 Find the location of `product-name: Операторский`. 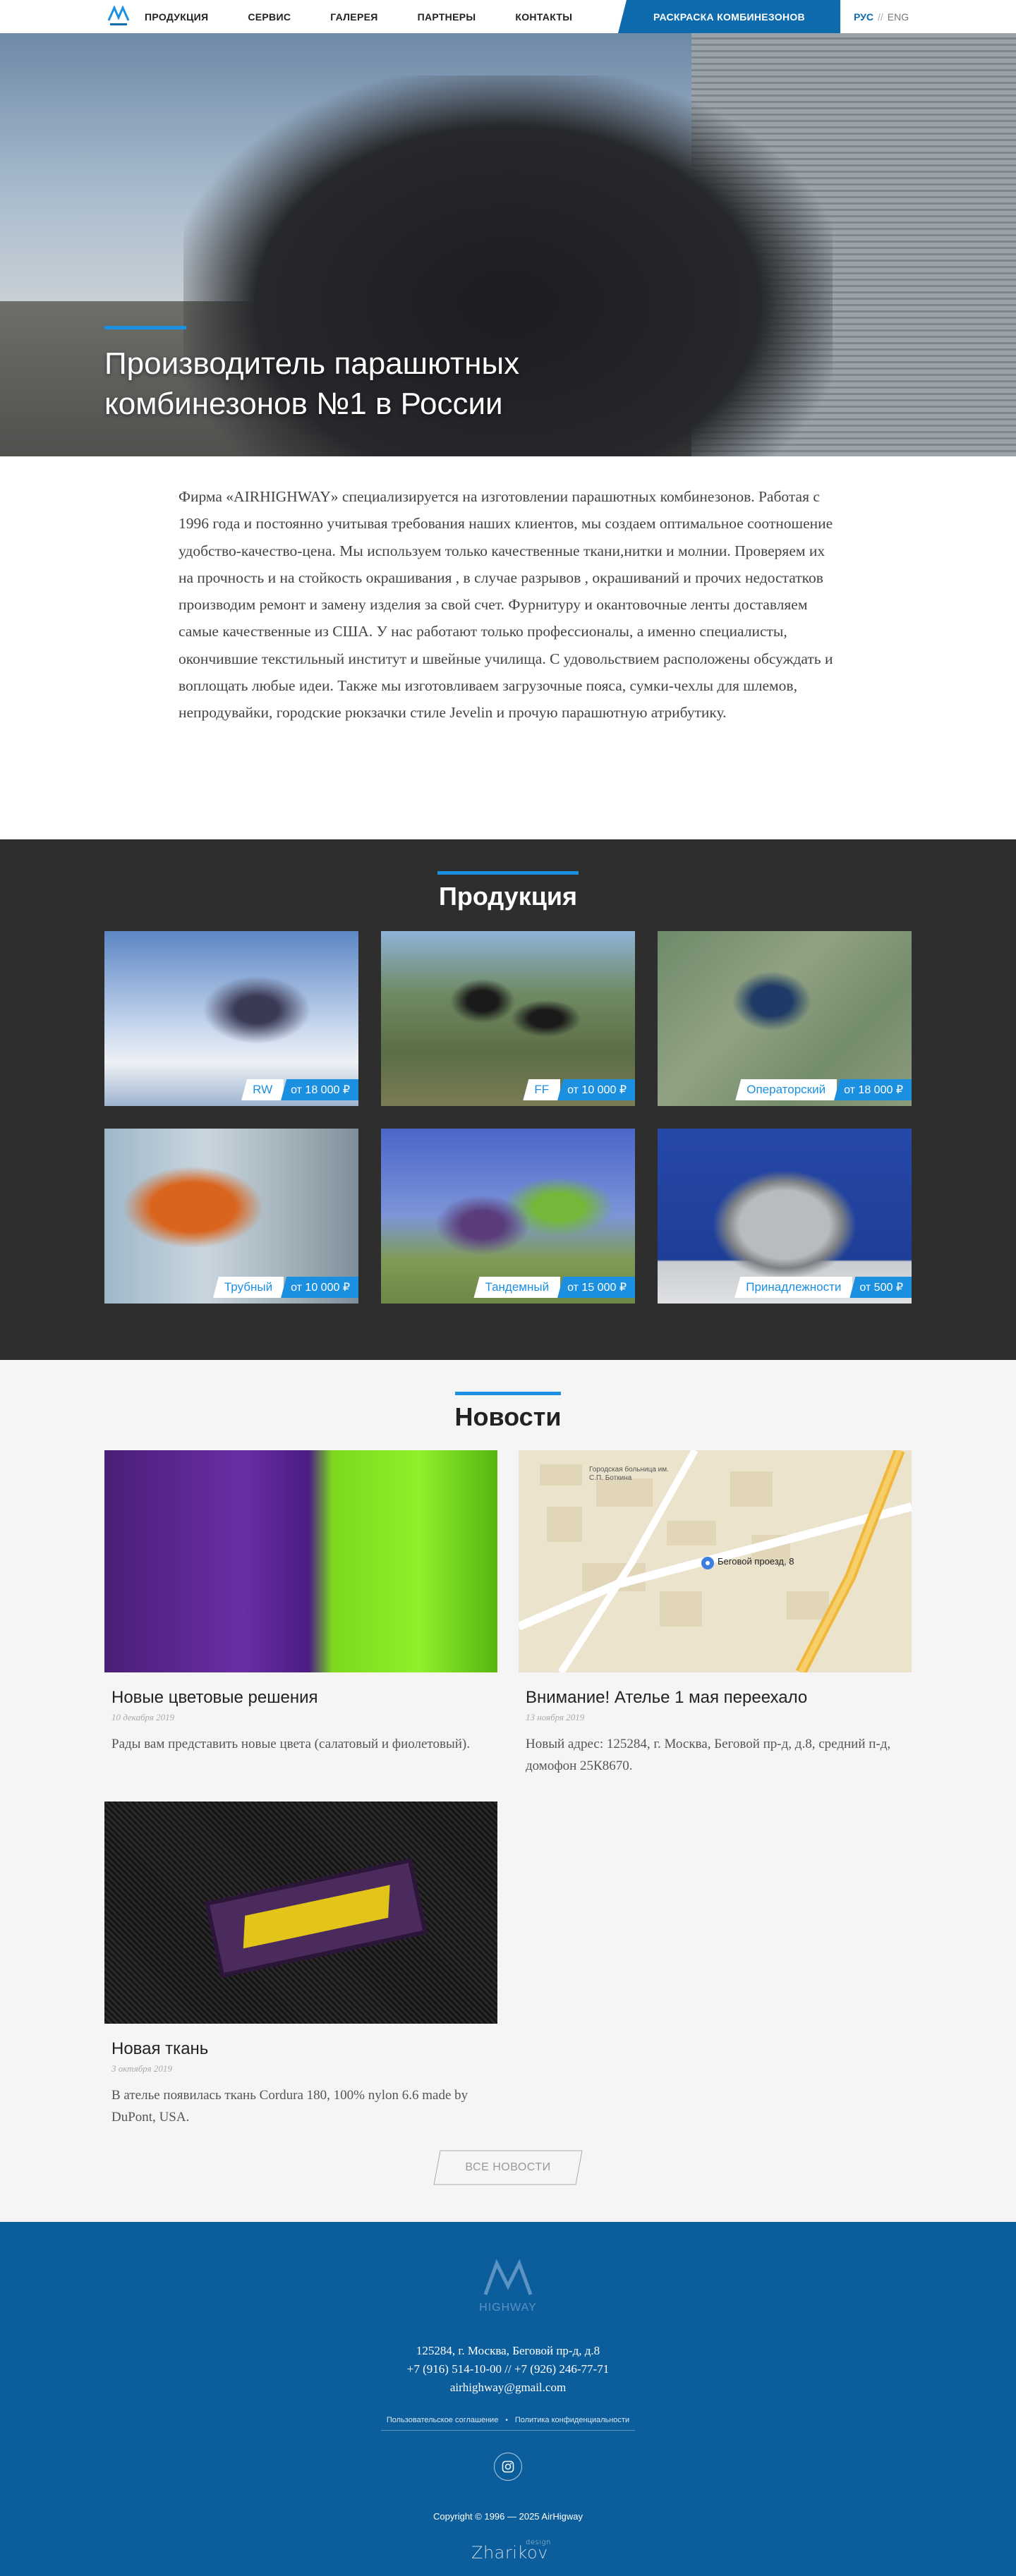

product-name: Операторский is located at coordinates (786, 1089).